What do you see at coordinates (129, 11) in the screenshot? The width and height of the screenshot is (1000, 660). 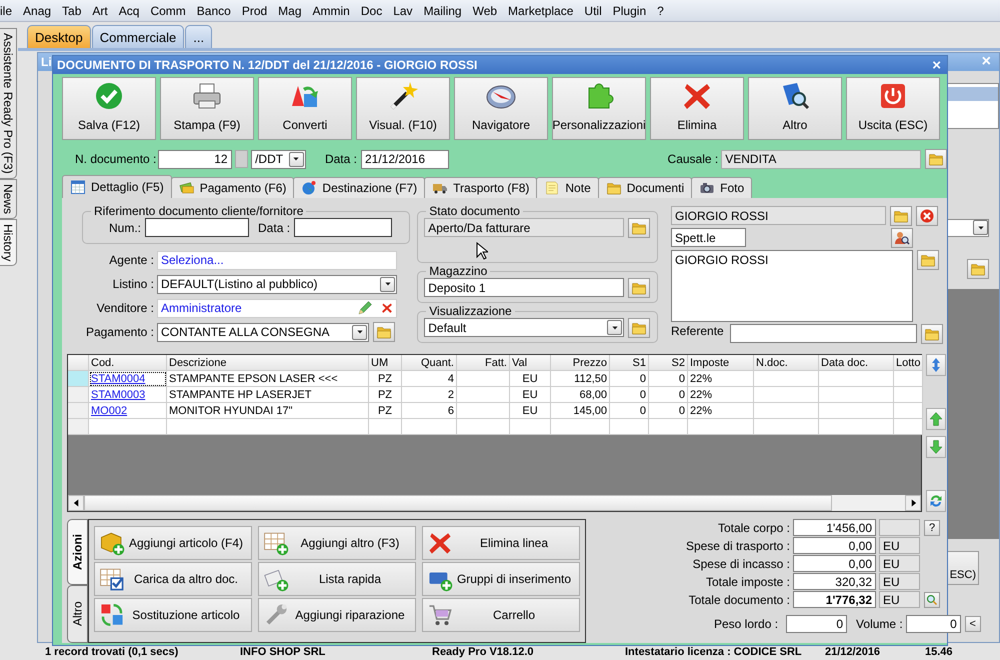 I see `menu-item: Acq` at bounding box center [129, 11].